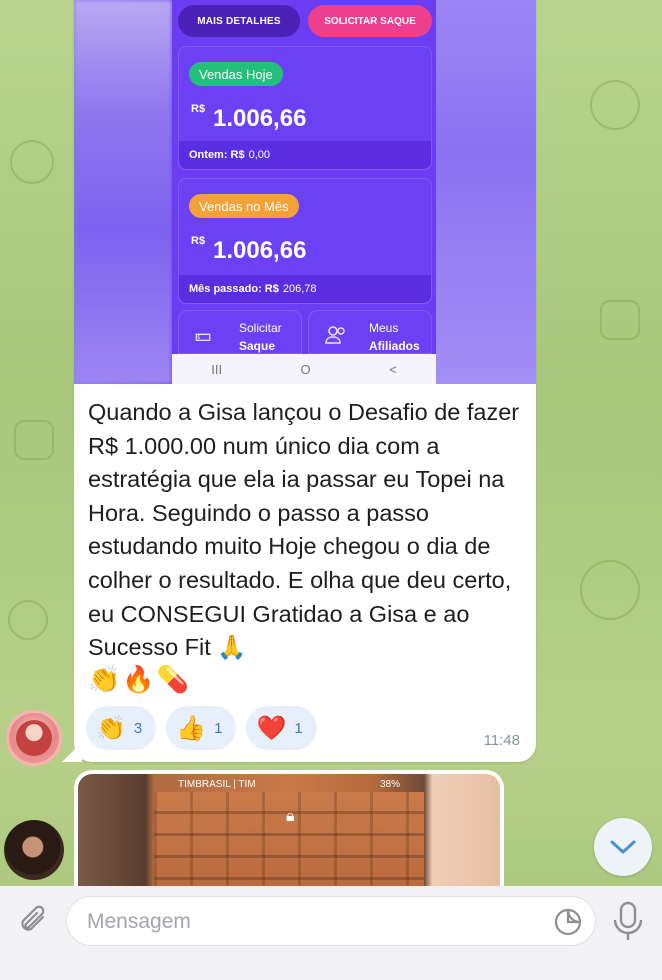  I want to click on microphone-icon, so click(628, 921).